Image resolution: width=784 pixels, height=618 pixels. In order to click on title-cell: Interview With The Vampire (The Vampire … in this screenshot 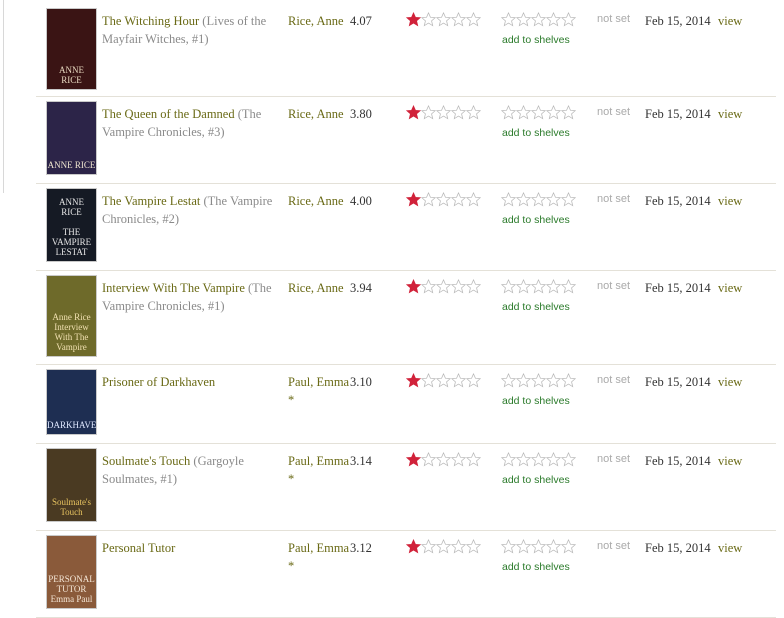, I will do `click(192, 297)`.